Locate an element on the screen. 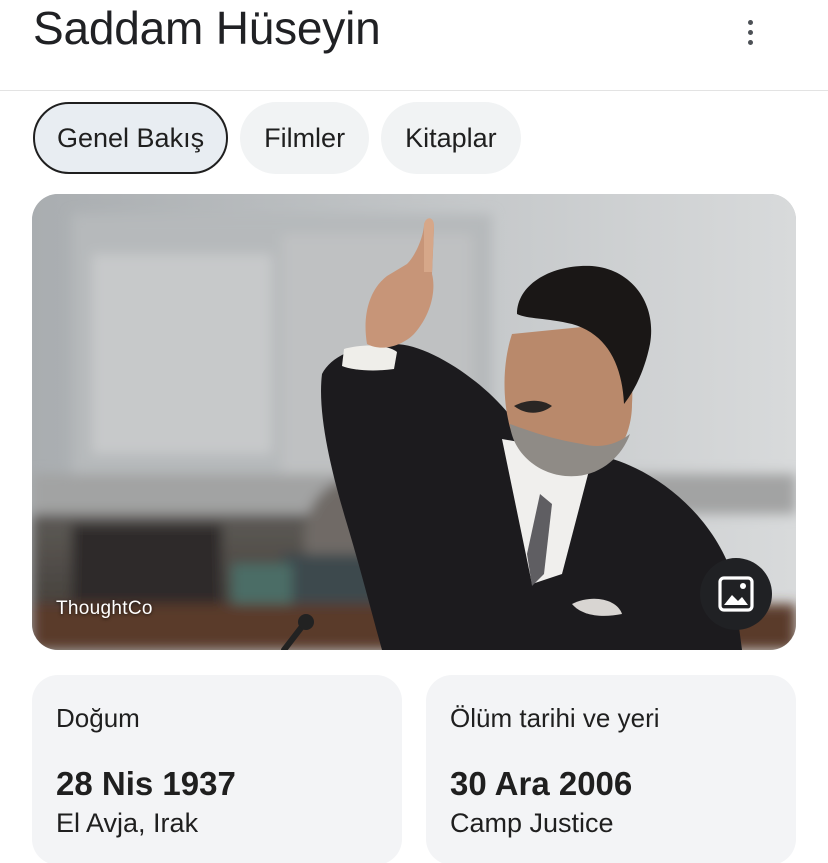 This screenshot has width=828, height=863. chip-movies: Filmler is located at coordinates (305, 138).